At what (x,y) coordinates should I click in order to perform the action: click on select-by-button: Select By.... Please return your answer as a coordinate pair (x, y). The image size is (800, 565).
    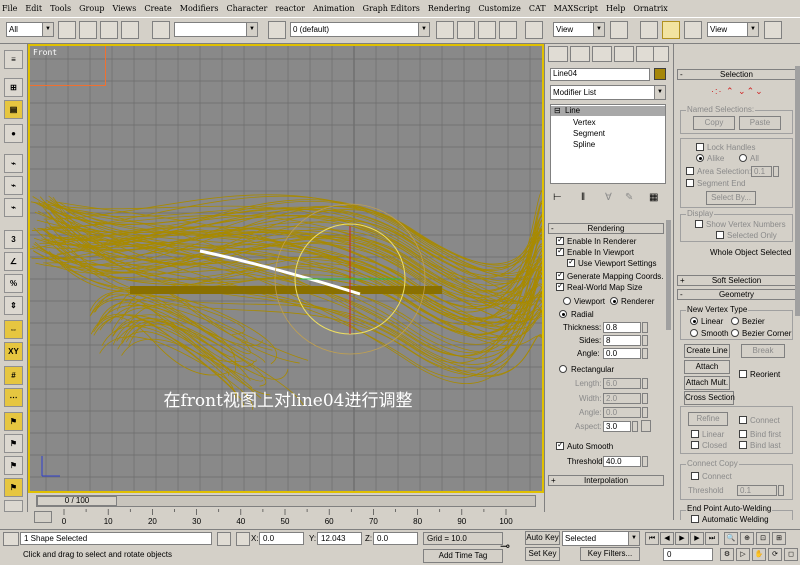
    Looking at the image, I should click on (731, 198).